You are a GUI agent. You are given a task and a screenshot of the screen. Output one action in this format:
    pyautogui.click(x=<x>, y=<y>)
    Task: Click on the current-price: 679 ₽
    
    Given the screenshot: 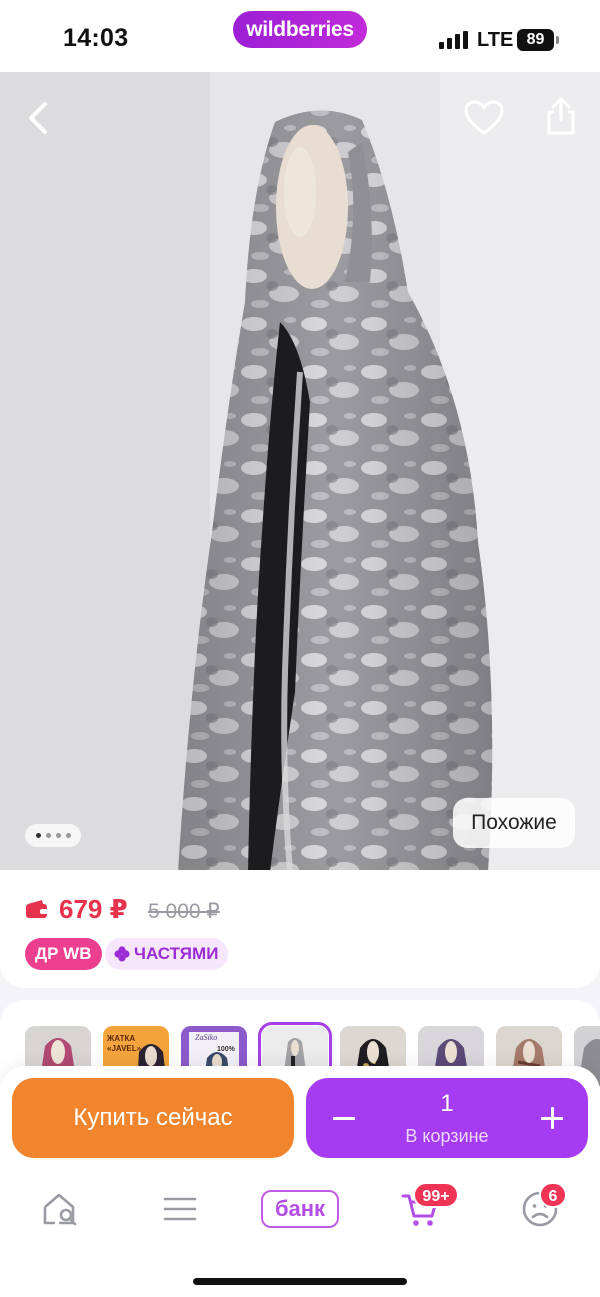 What is the action you would take?
    pyautogui.click(x=93, y=909)
    